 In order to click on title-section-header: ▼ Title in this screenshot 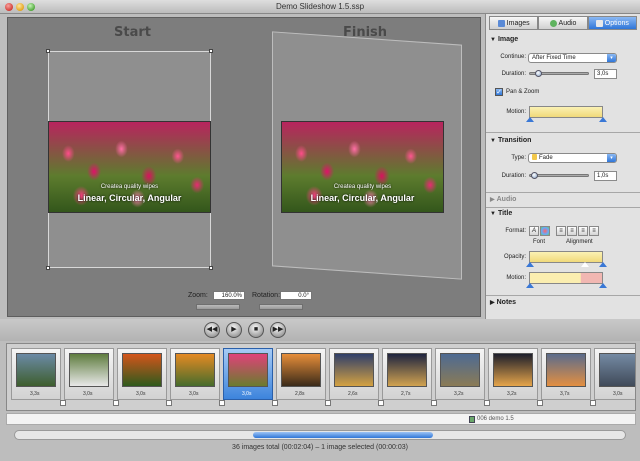, I will do `click(501, 213)`.